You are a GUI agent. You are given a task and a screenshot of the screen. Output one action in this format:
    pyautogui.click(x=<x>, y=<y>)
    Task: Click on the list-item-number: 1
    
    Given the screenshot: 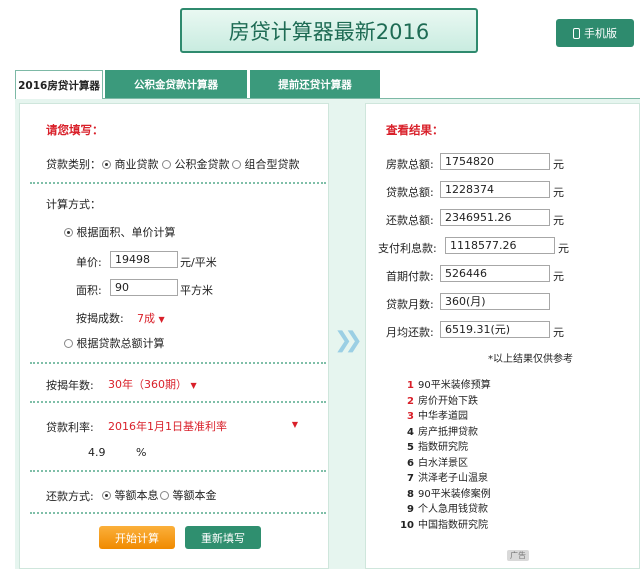 What is the action you would take?
    pyautogui.click(x=410, y=385)
    